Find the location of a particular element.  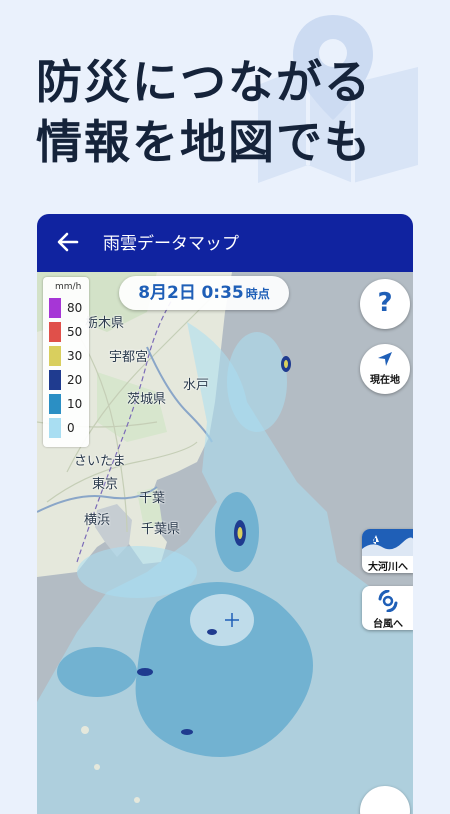

map-label-saitama: さいたま is located at coordinates (100, 461).